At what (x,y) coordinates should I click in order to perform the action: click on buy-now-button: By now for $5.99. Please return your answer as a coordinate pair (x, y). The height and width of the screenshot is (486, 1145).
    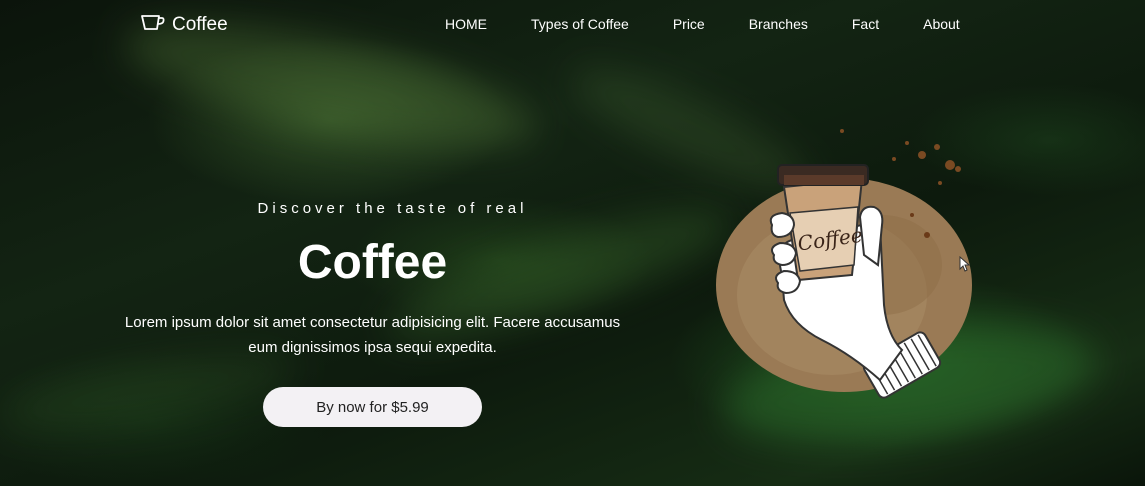
    Looking at the image, I should click on (372, 407).